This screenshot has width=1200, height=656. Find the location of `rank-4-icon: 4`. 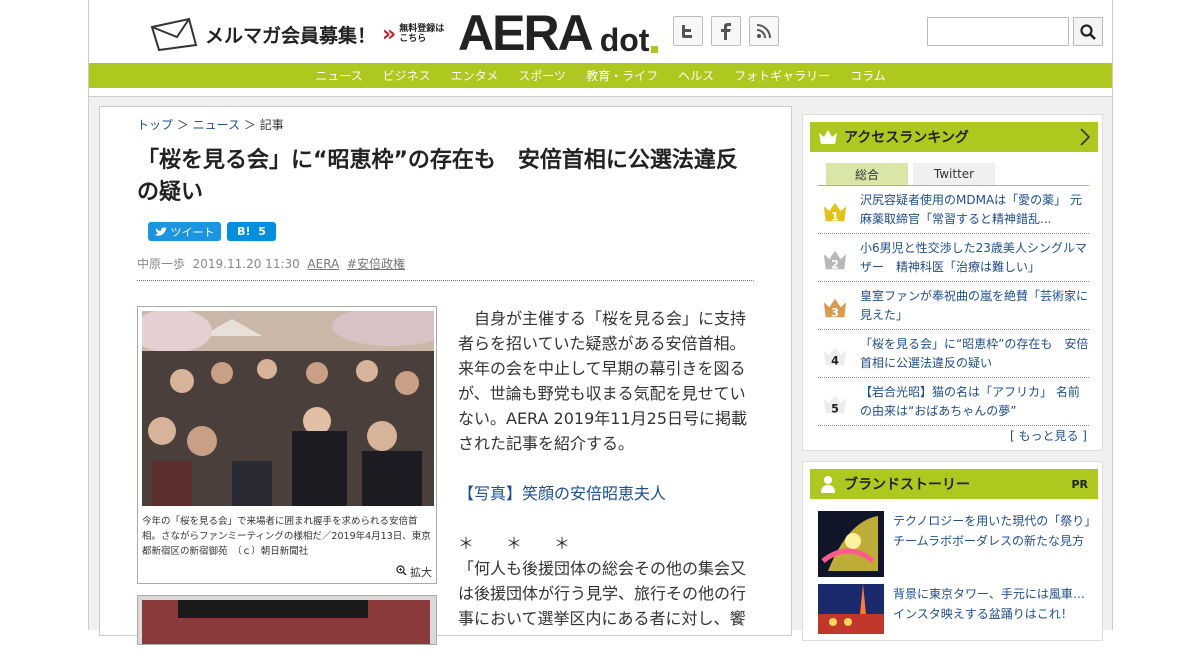

rank-4-icon: 4 is located at coordinates (835, 356).